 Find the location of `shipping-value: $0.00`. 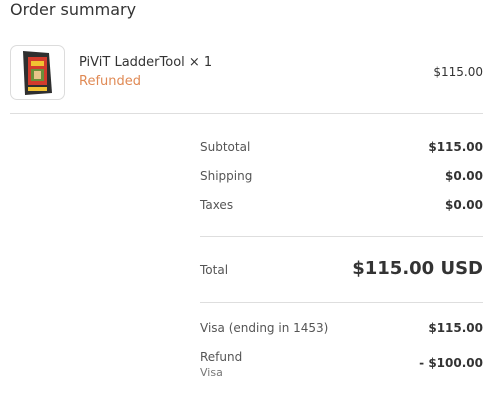

shipping-value: $0.00 is located at coordinates (464, 176).